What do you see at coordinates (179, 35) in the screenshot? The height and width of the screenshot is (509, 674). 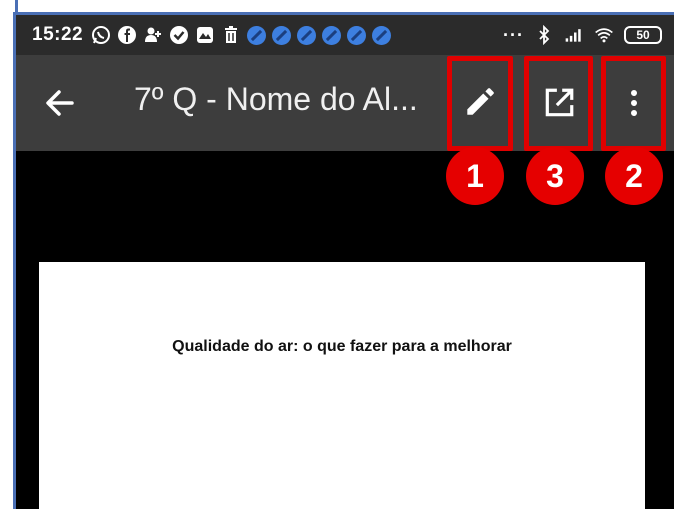 I see `check-circle-icon` at bounding box center [179, 35].